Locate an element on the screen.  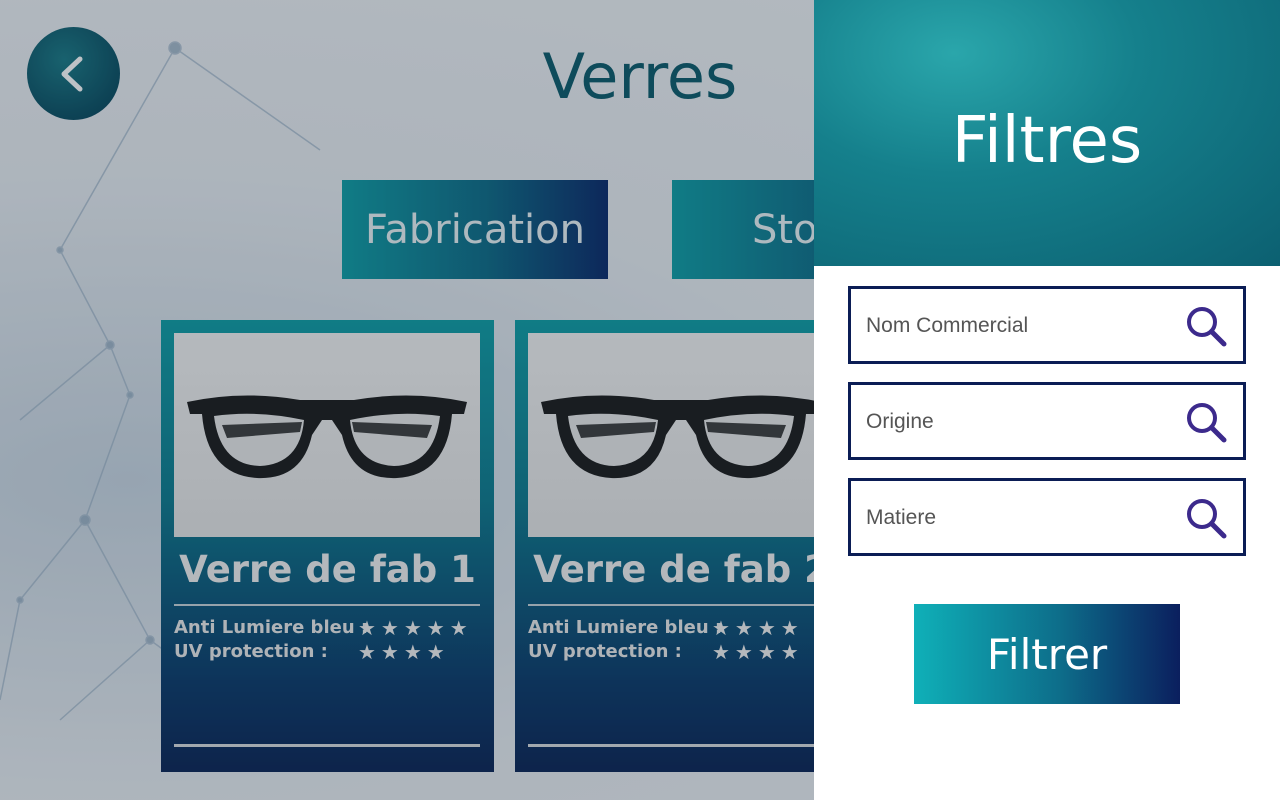
nom-commercial-field is located at coordinates (1047, 325).